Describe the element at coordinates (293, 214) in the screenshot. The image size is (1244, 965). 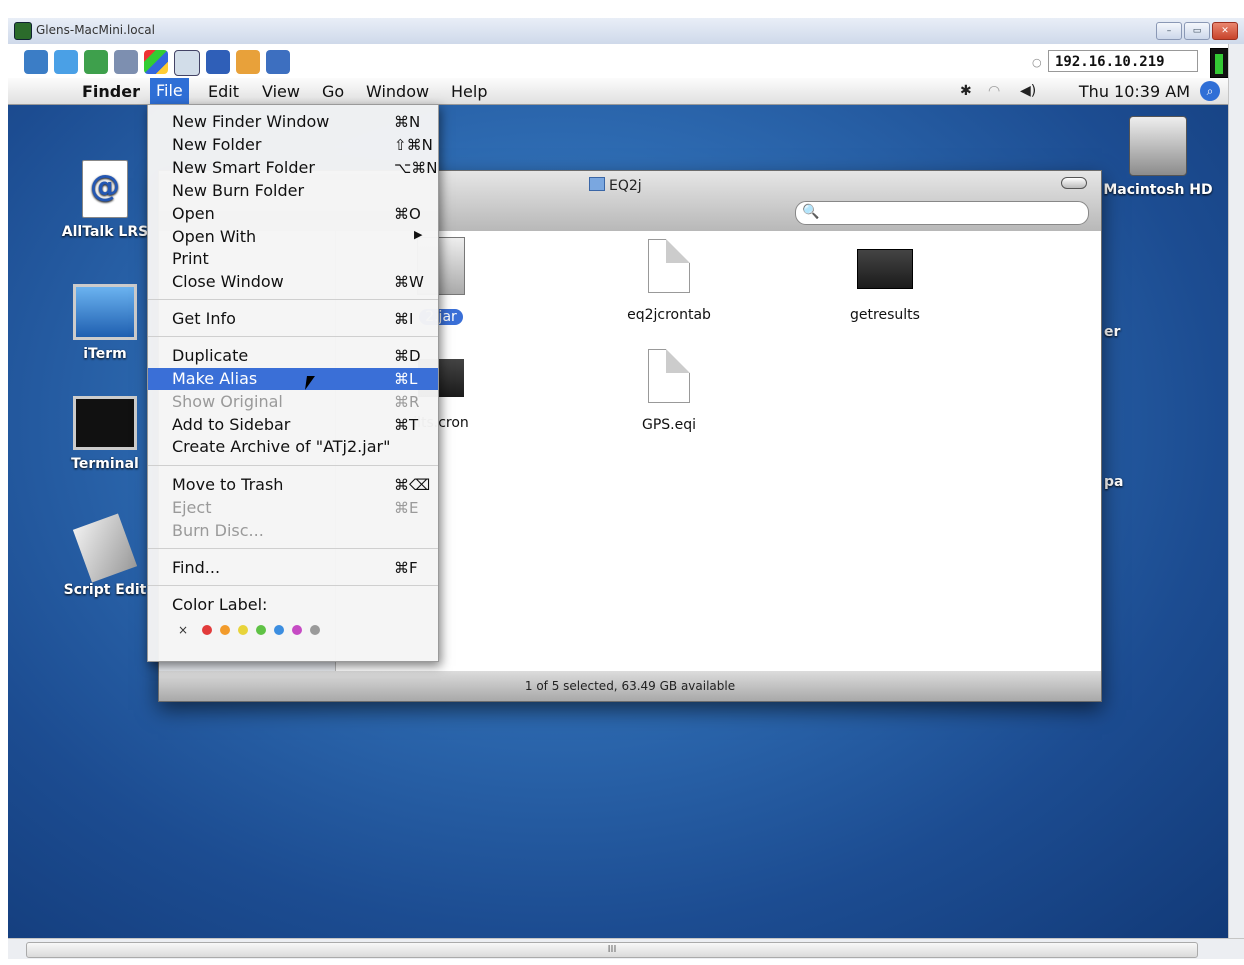
I see `menu-item-open: Open ⌘O` at that location.